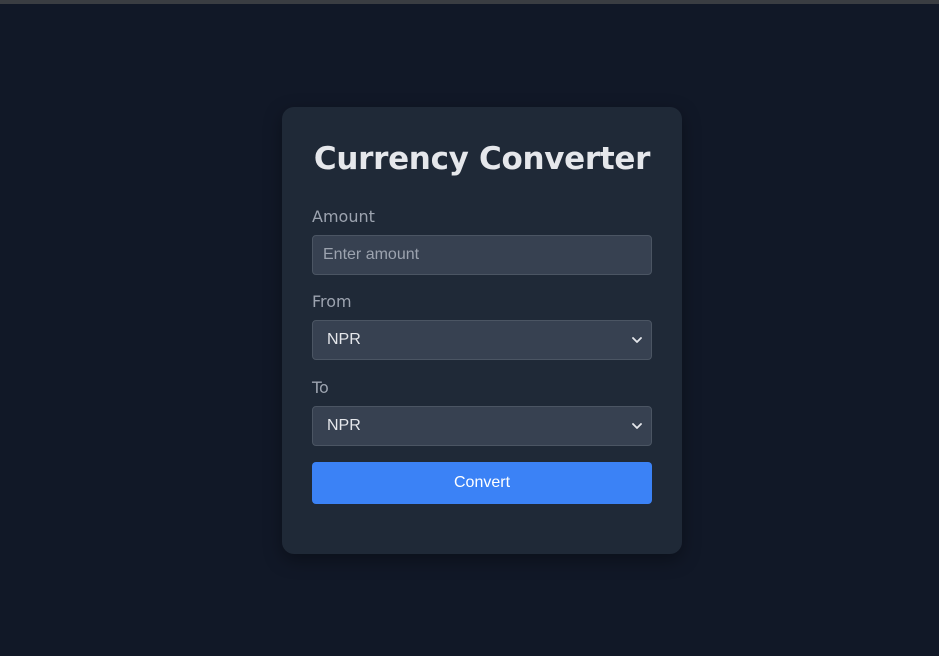 This screenshot has width=939, height=656. Describe the element at coordinates (482, 426) in the screenshot. I see `to-currency-select: NPR` at that location.